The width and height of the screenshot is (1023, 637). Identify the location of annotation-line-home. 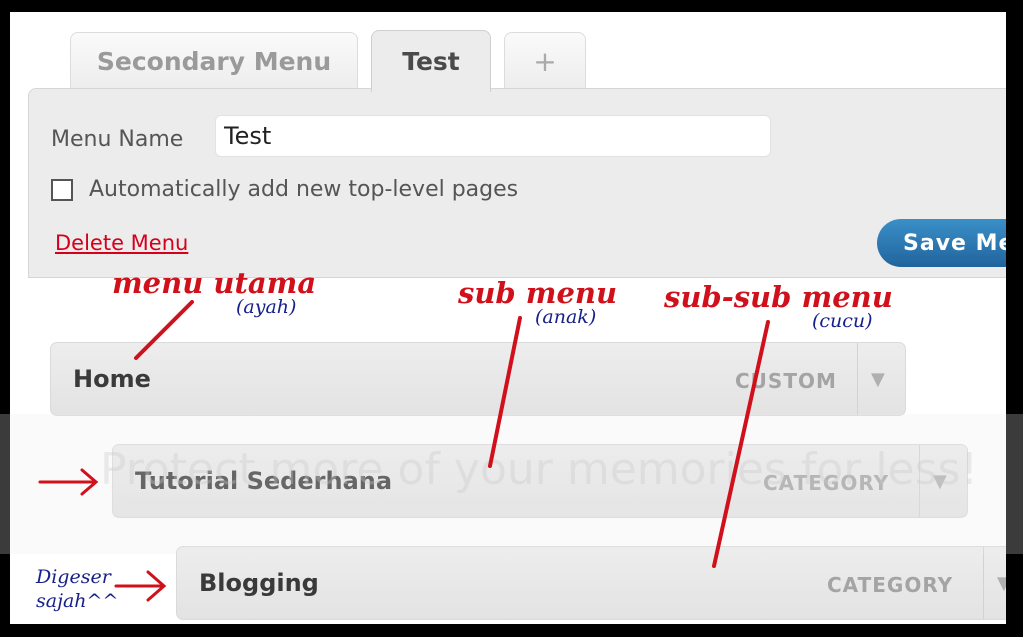
(164, 330).